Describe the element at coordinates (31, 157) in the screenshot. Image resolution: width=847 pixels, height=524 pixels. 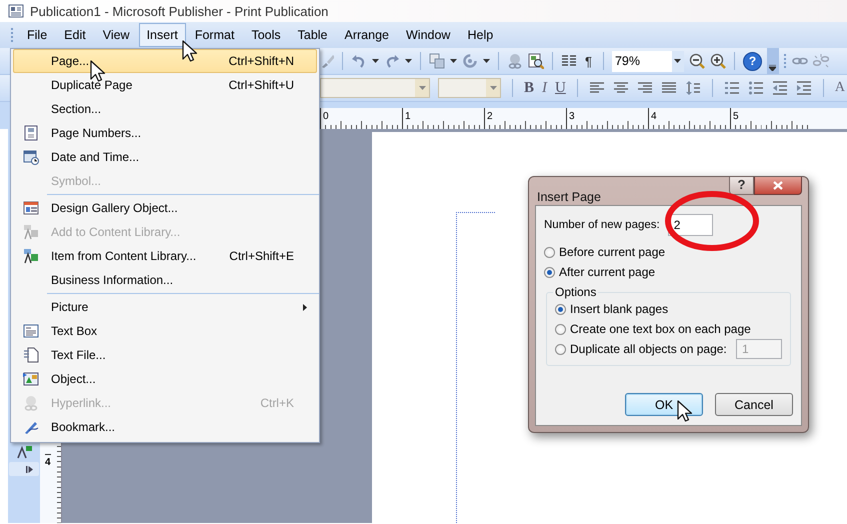
I see `calendar-clock-icon` at that location.